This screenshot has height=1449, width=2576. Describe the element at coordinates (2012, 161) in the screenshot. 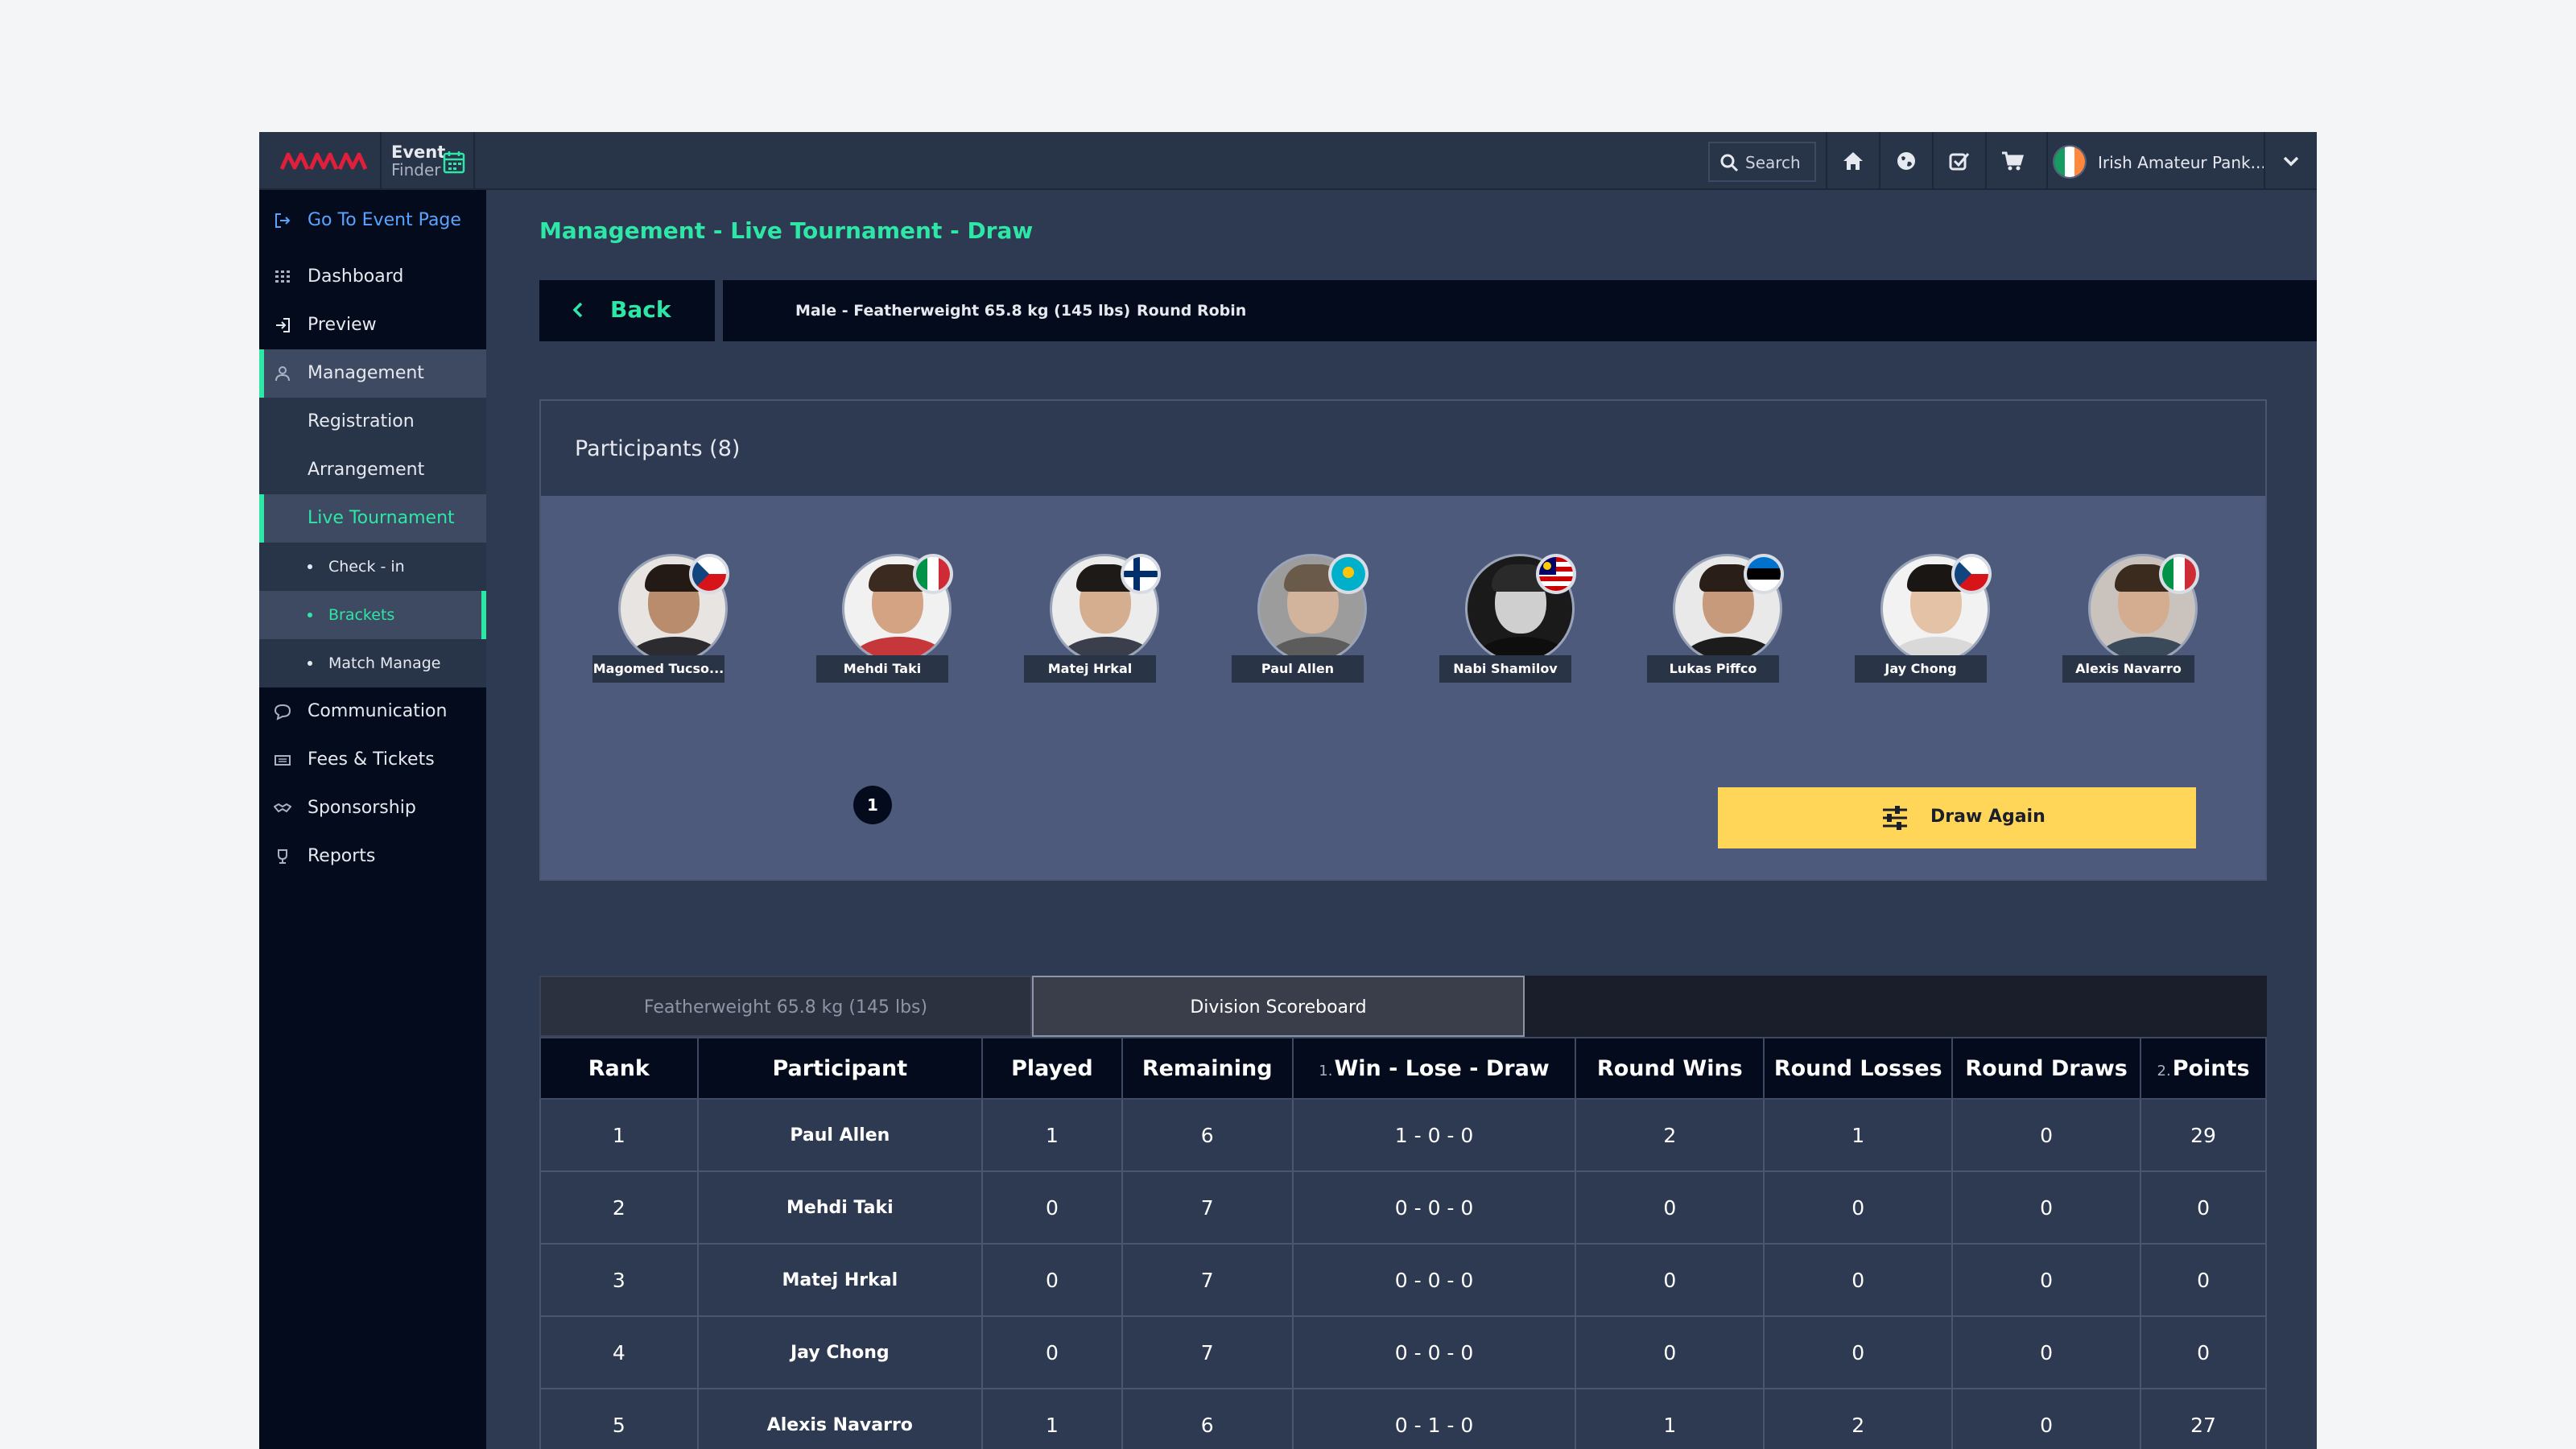

I see `cart-button` at that location.